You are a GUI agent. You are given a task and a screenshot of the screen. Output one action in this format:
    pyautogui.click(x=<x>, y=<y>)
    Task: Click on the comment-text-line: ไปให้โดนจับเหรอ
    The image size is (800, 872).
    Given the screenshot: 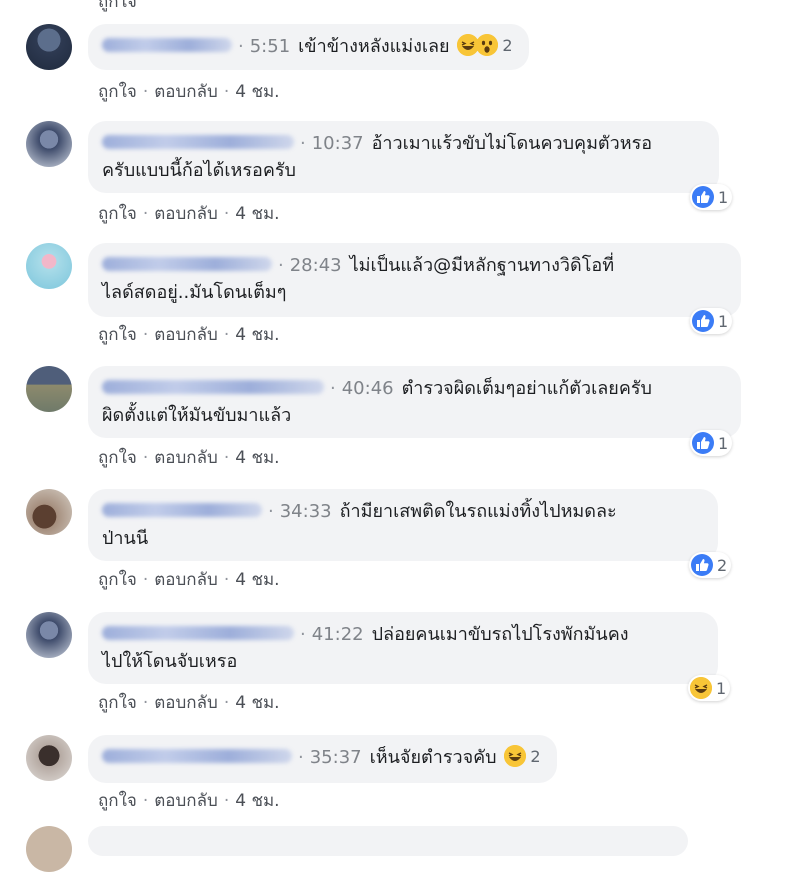 What is the action you would take?
    pyautogui.click(x=170, y=661)
    